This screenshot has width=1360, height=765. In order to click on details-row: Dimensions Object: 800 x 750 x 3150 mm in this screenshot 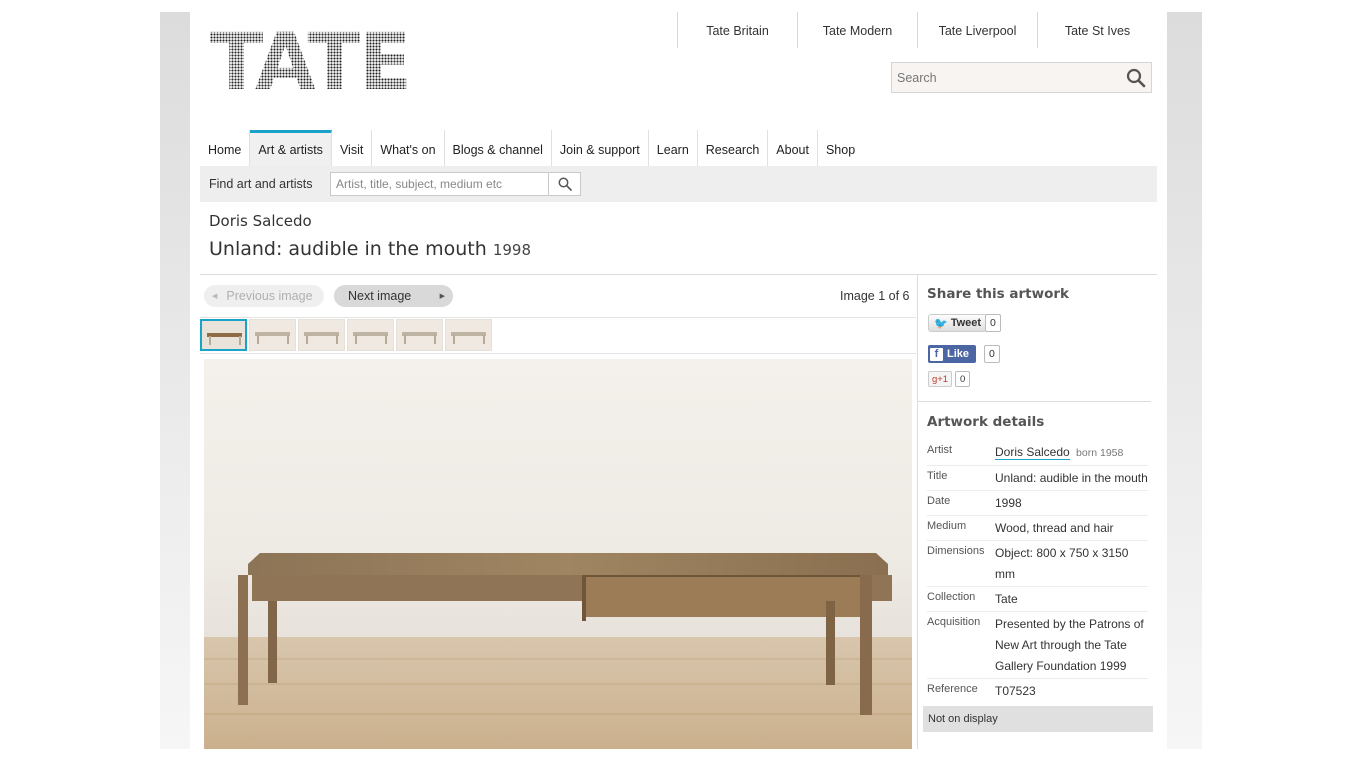, I will do `click(1037, 564)`.